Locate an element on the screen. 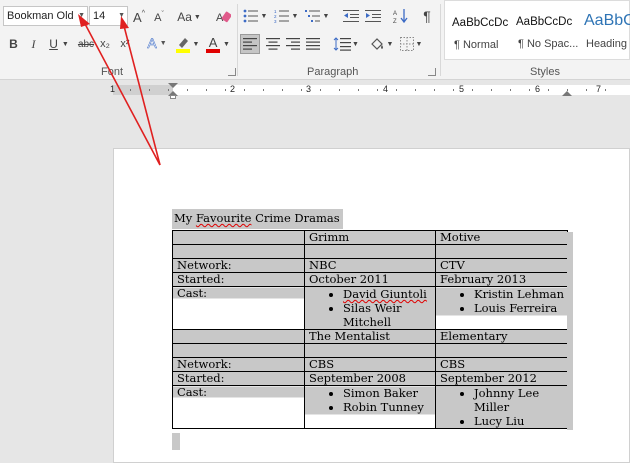 This screenshot has width=630, height=463. annotation-arrows is located at coordinates (119, 90).